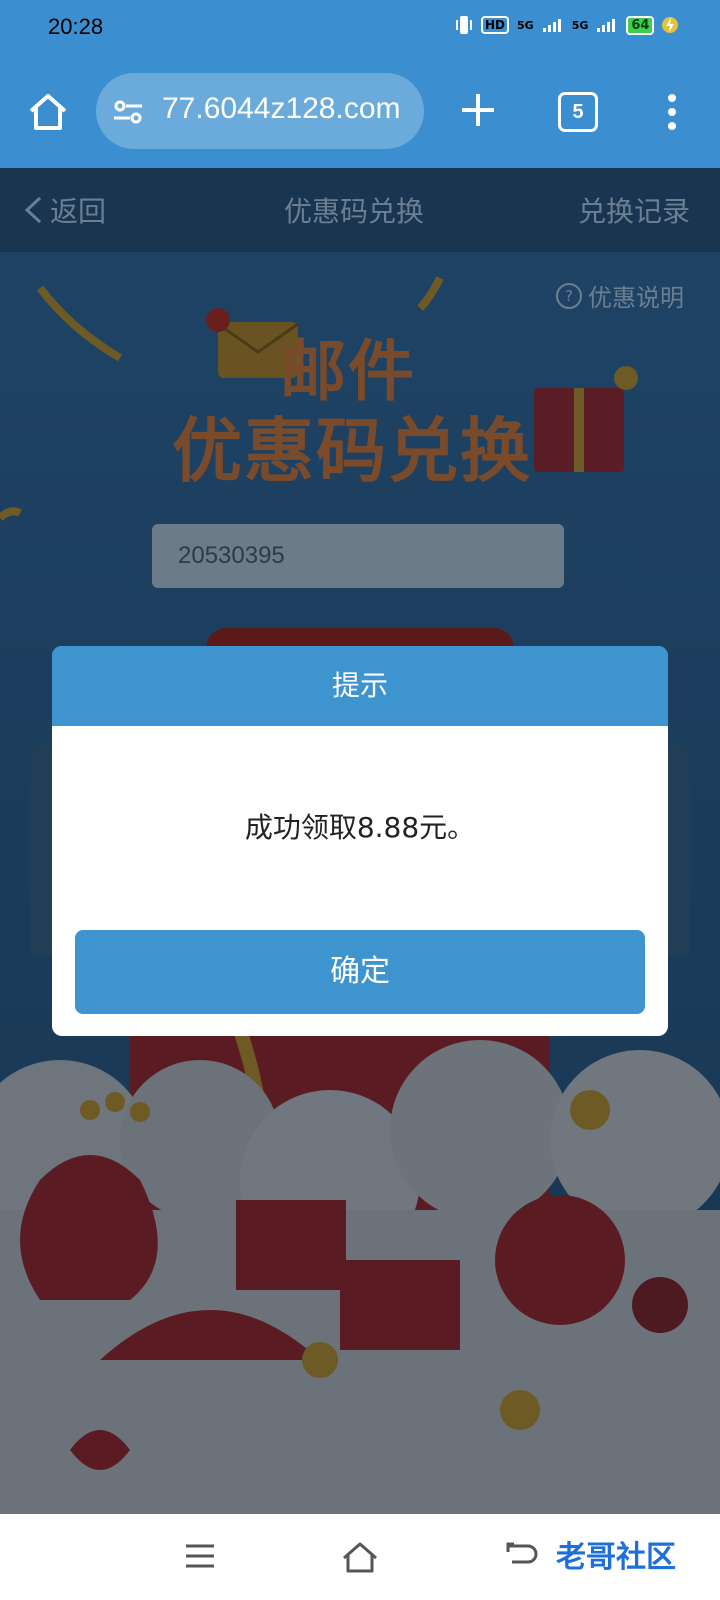  Describe the element at coordinates (672, 112) in the screenshot. I see `more-menu-icon` at that location.